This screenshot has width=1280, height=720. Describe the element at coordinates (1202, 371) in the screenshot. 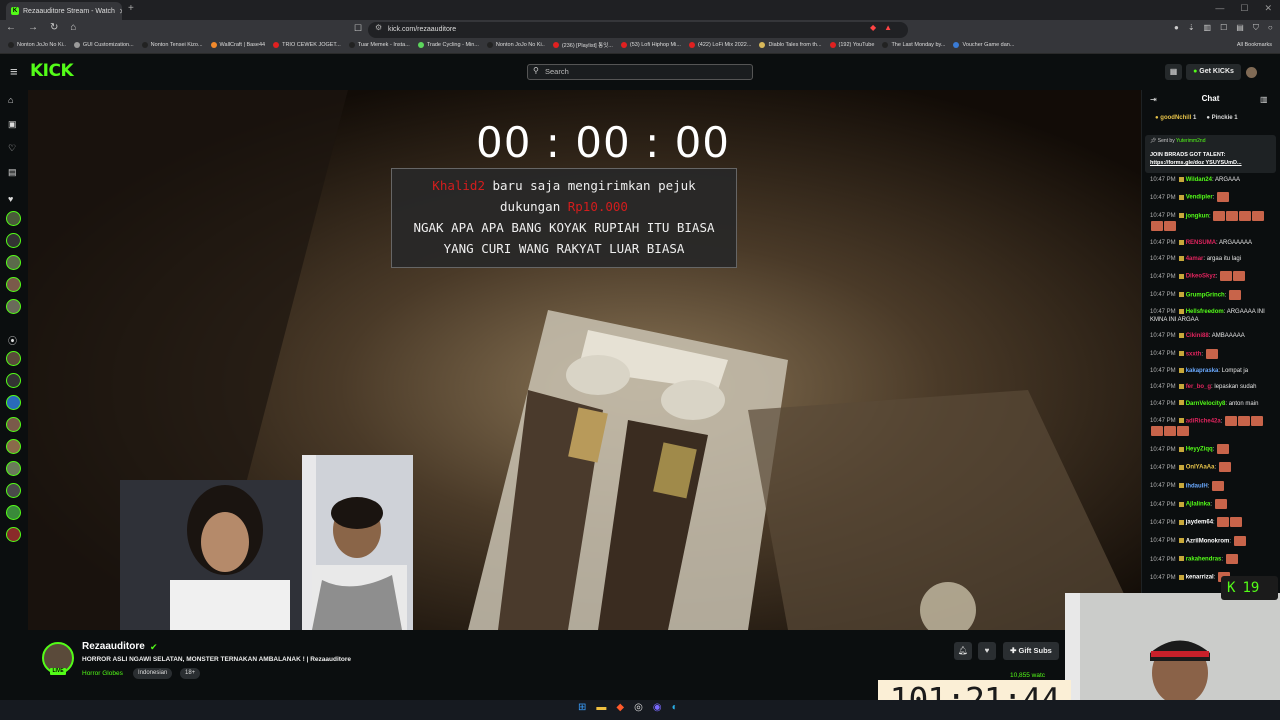

I see `chat-username: kakapraska` at that location.